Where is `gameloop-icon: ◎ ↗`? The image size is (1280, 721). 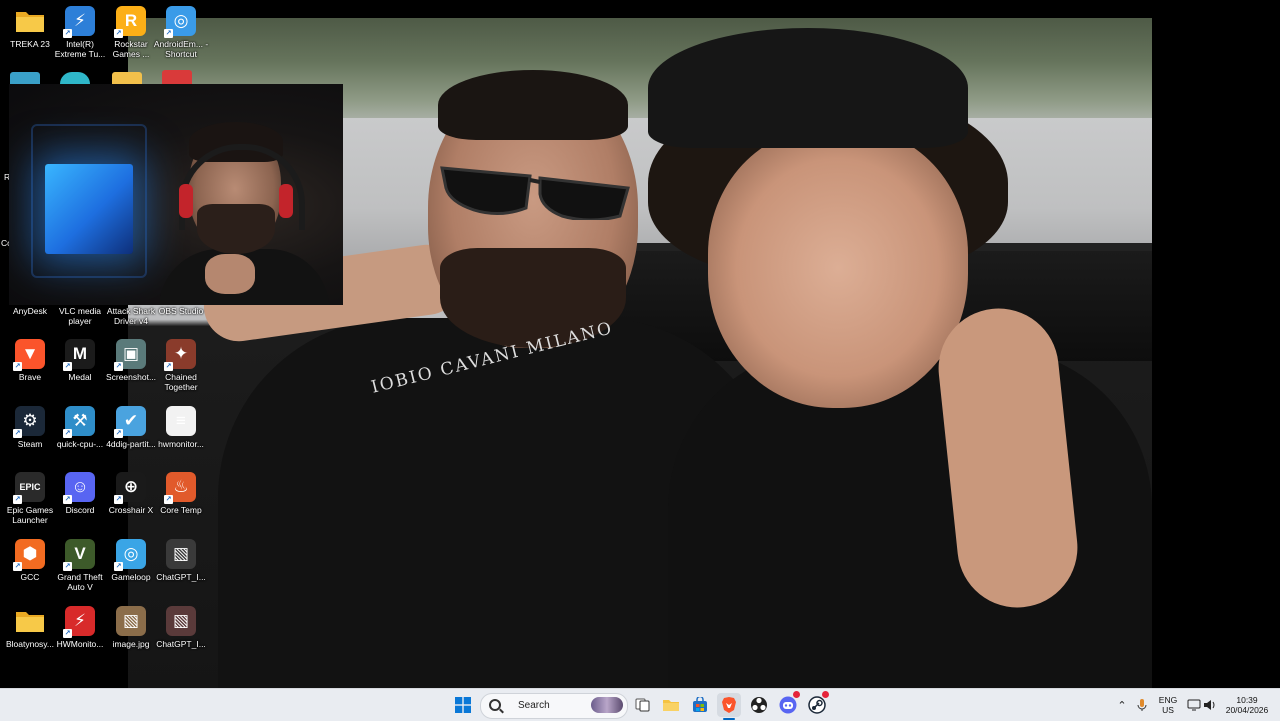 gameloop-icon: ◎ ↗ is located at coordinates (130, 555).